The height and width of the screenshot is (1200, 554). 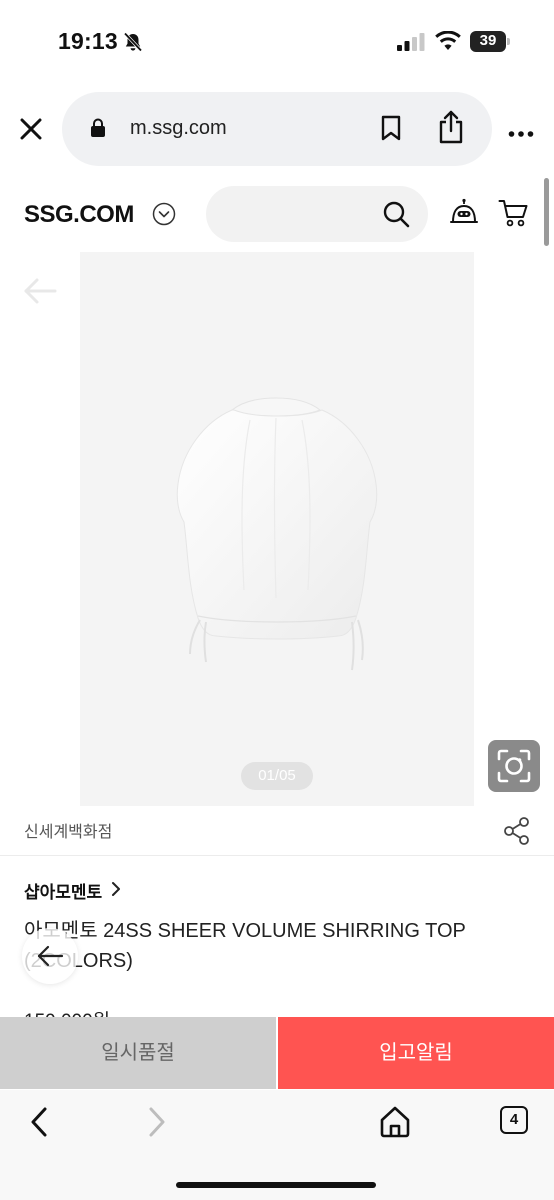 I want to click on site-logo: SSG.COM, so click(x=79, y=215).